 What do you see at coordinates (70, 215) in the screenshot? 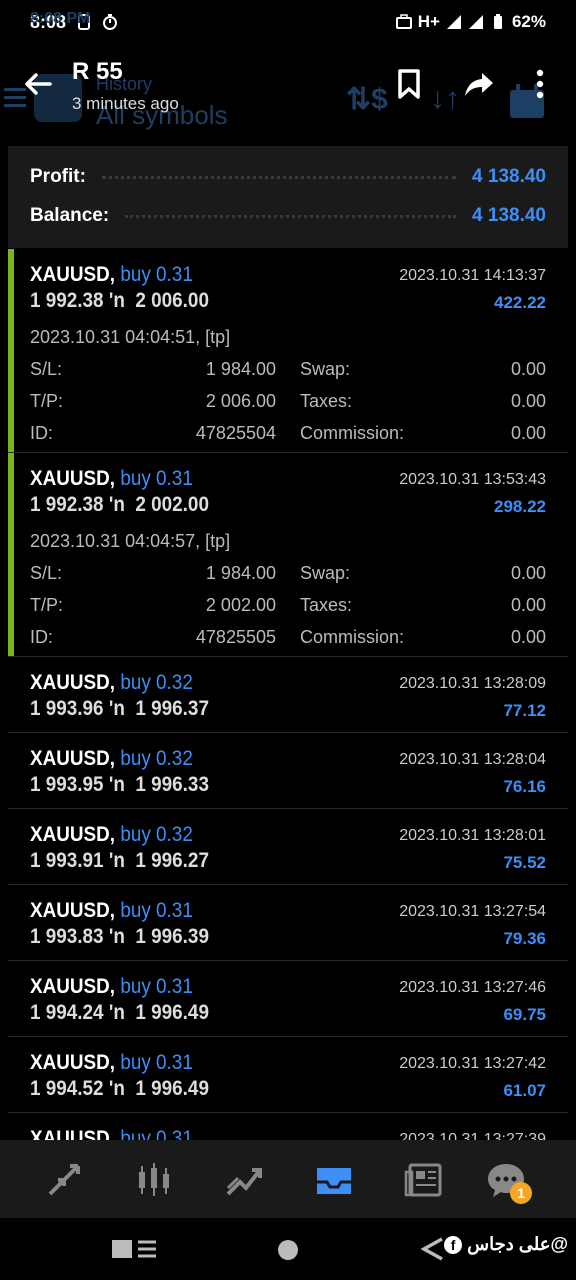
I see `balance-label: Balance:` at bounding box center [70, 215].